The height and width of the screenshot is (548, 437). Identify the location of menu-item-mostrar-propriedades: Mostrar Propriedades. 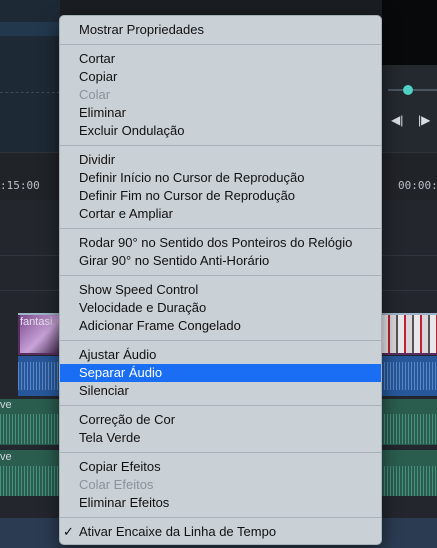
(220, 30).